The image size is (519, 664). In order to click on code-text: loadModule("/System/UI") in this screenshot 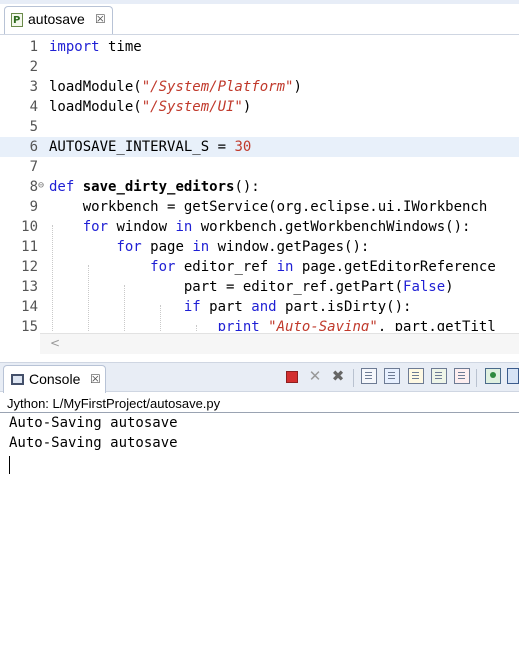, I will do `click(150, 107)`.